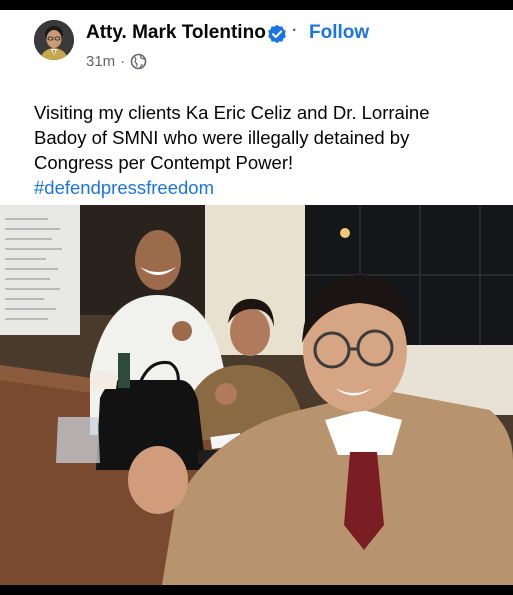 This screenshot has width=513, height=595. I want to click on author-avatar, so click(54, 40).